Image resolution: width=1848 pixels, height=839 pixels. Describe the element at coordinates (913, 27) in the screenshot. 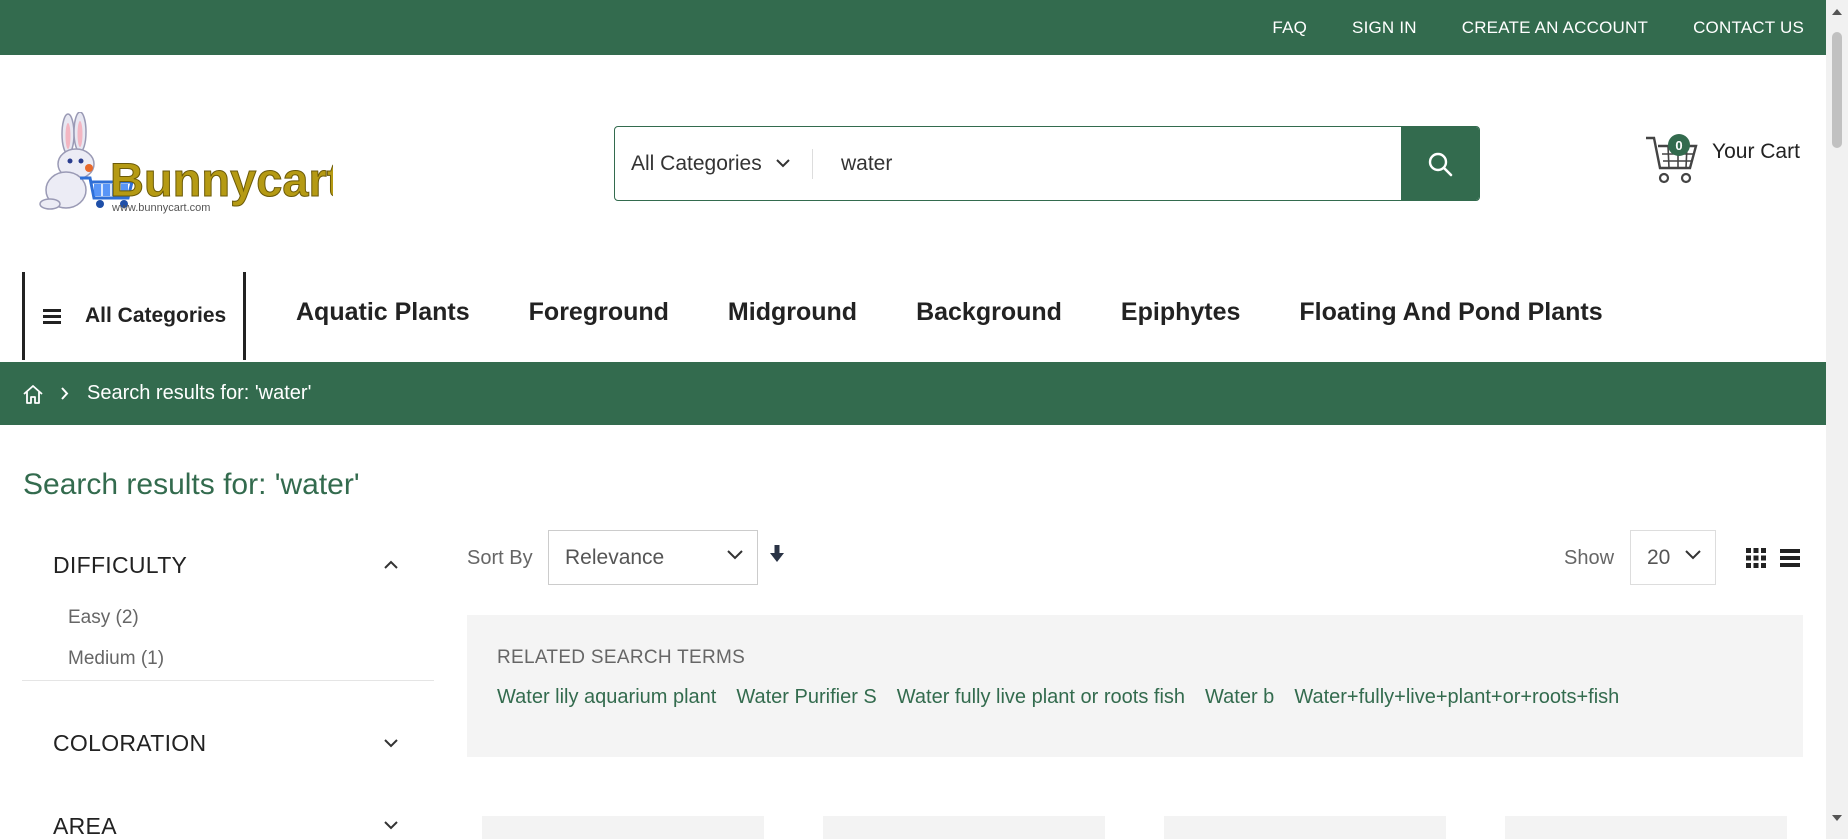

I see `top-bar: FAQ SIGN IN CREATE AN ACCOUNT CONTACT US` at that location.